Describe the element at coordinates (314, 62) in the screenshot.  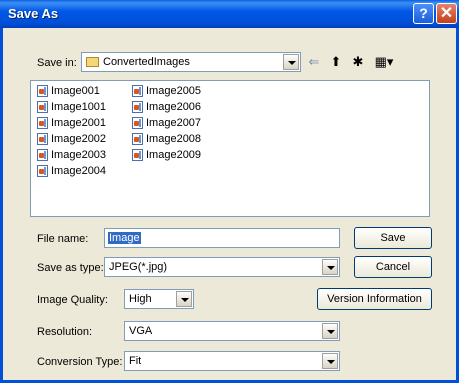
I see `back-arrow-icon: ⇐` at that location.